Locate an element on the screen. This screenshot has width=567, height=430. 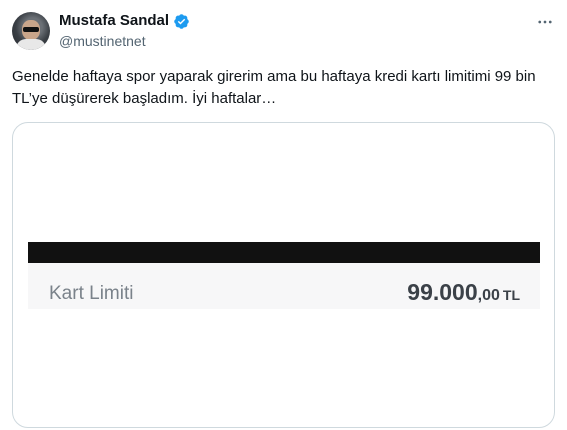
author-name-row: Mustafa Sandal is located at coordinates (124, 21).